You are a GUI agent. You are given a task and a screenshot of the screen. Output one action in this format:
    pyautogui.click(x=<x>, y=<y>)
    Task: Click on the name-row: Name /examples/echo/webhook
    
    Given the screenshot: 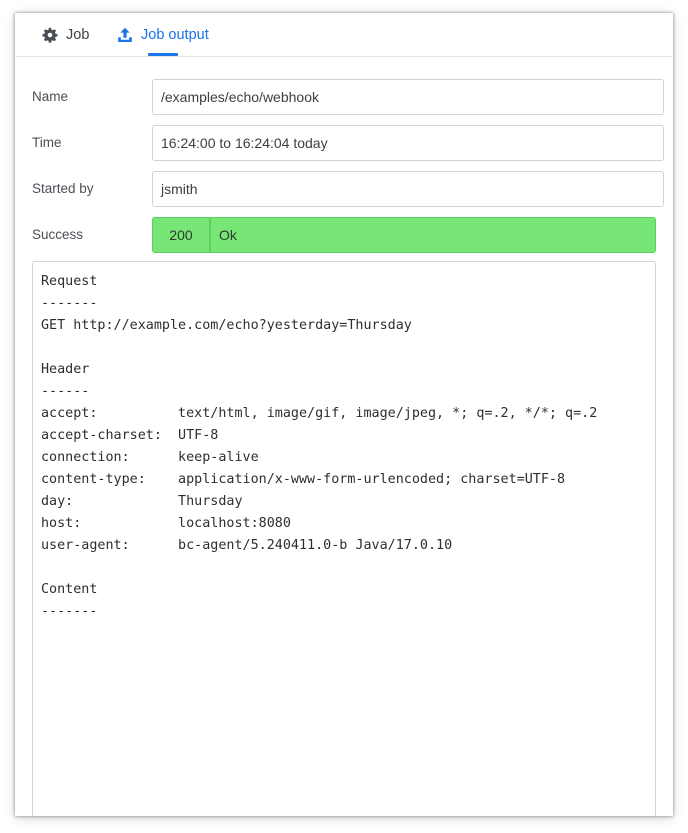 What is the action you would take?
    pyautogui.click(x=344, y=97)
    